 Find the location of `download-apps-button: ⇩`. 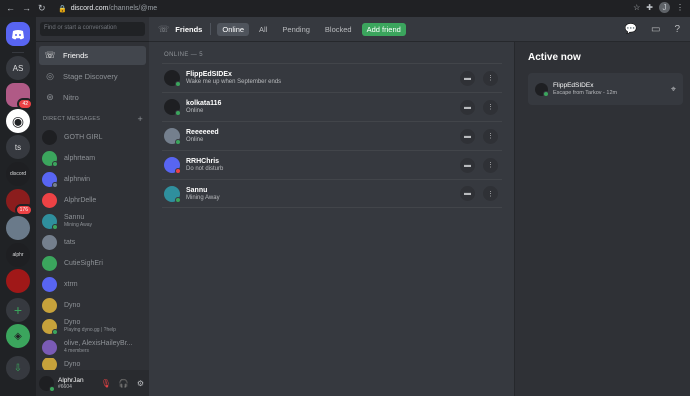

download-apps-button: ⇩ is located at coordinates (18, 368).